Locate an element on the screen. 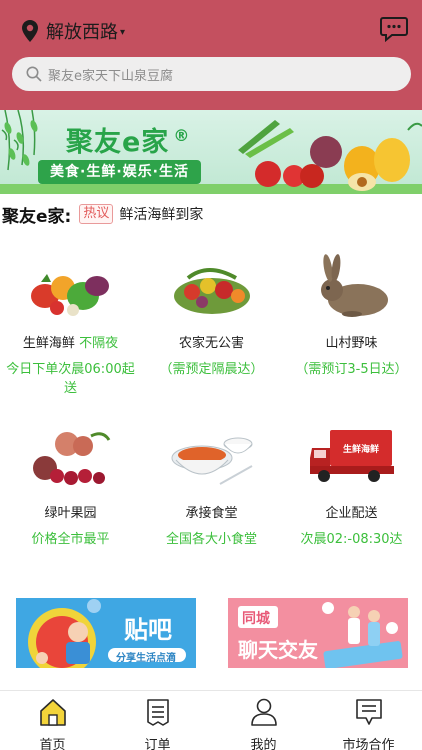 This screenshot has height=750, width=422. location-pin-icon is located at coordinates (30, 31).